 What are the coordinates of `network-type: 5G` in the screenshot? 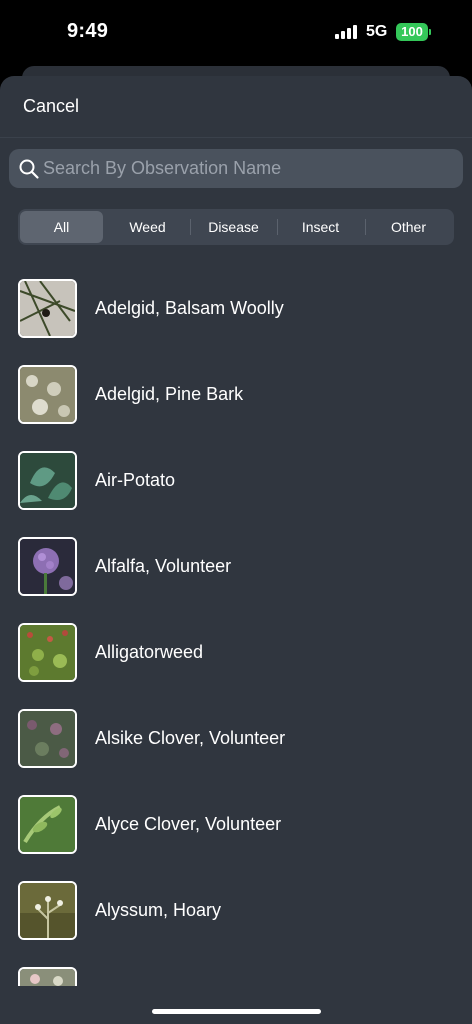 It's located at (377, 31).